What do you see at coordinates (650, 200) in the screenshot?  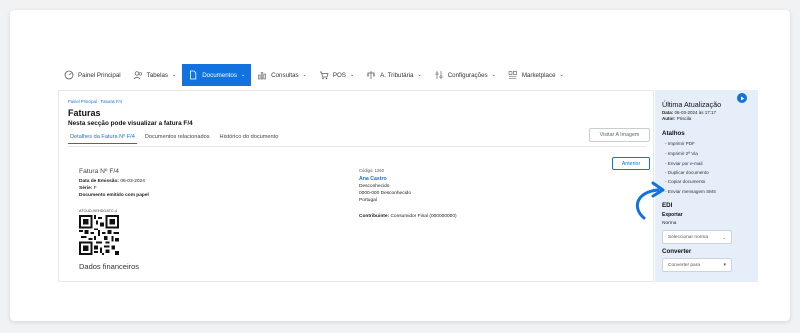 I see `highlight-arrow-icon` at bounding box center [650, 200].